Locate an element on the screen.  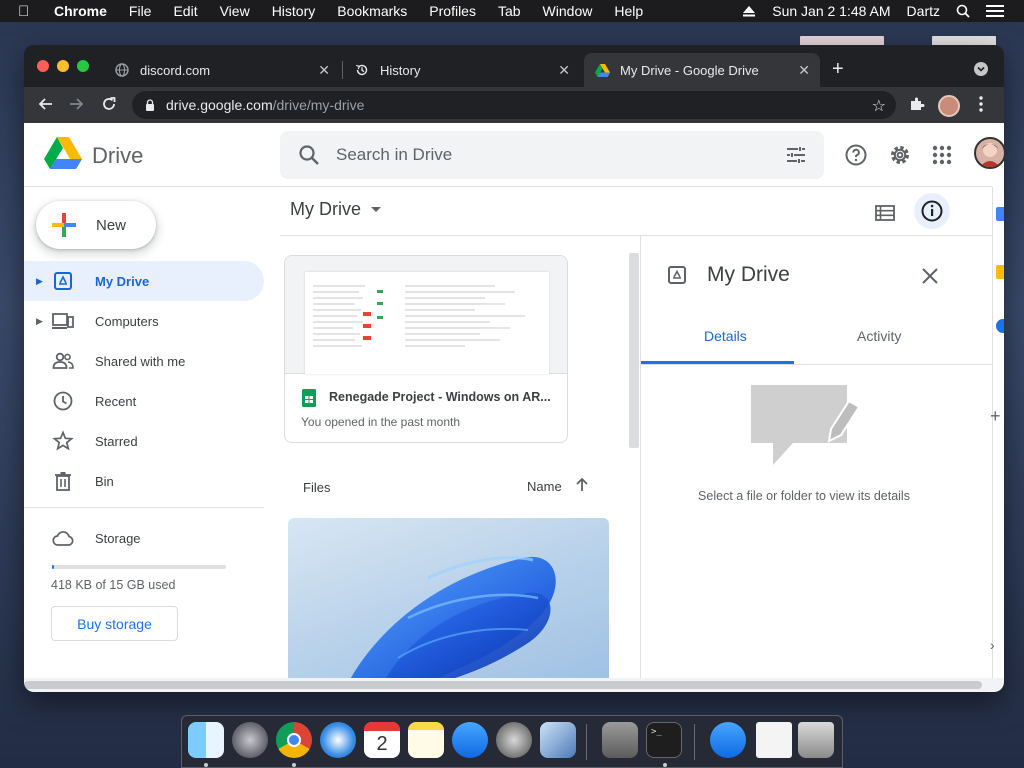
calendar-app-icon: 2 is located at coordinates (382, 740).